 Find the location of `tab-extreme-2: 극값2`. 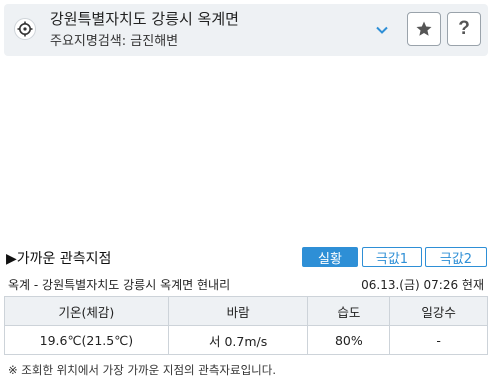

tab-extreme-2: 극값2 is located at coordinates (456, 257).